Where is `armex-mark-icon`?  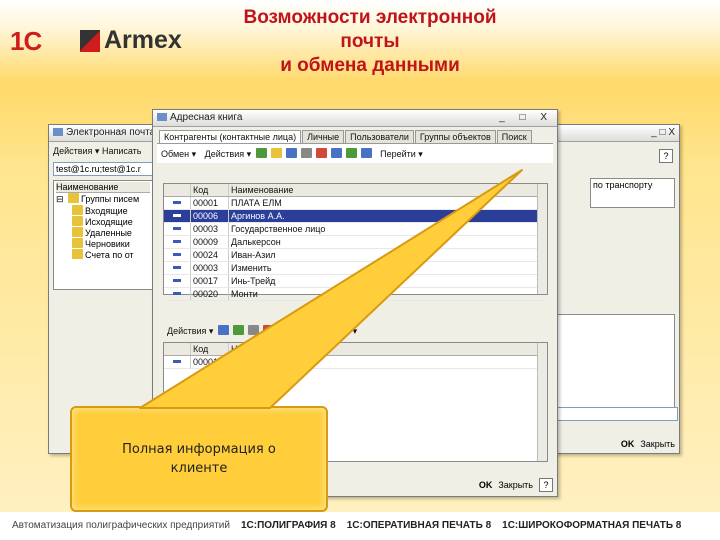
armex-mark-icon is located at coordinates (90, 40).